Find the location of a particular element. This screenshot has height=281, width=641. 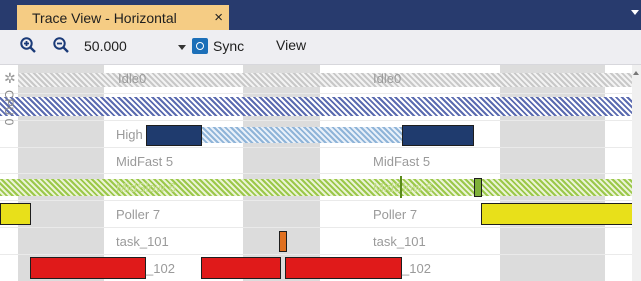

cpu-label: CPU 0 is located at coordinates (9, 108).